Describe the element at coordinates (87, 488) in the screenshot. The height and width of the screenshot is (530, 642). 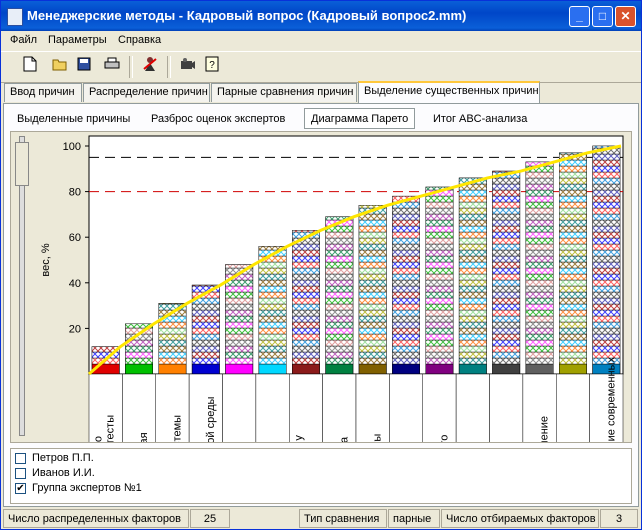
I see `expert-name: Группа экспертов №1` at that location.